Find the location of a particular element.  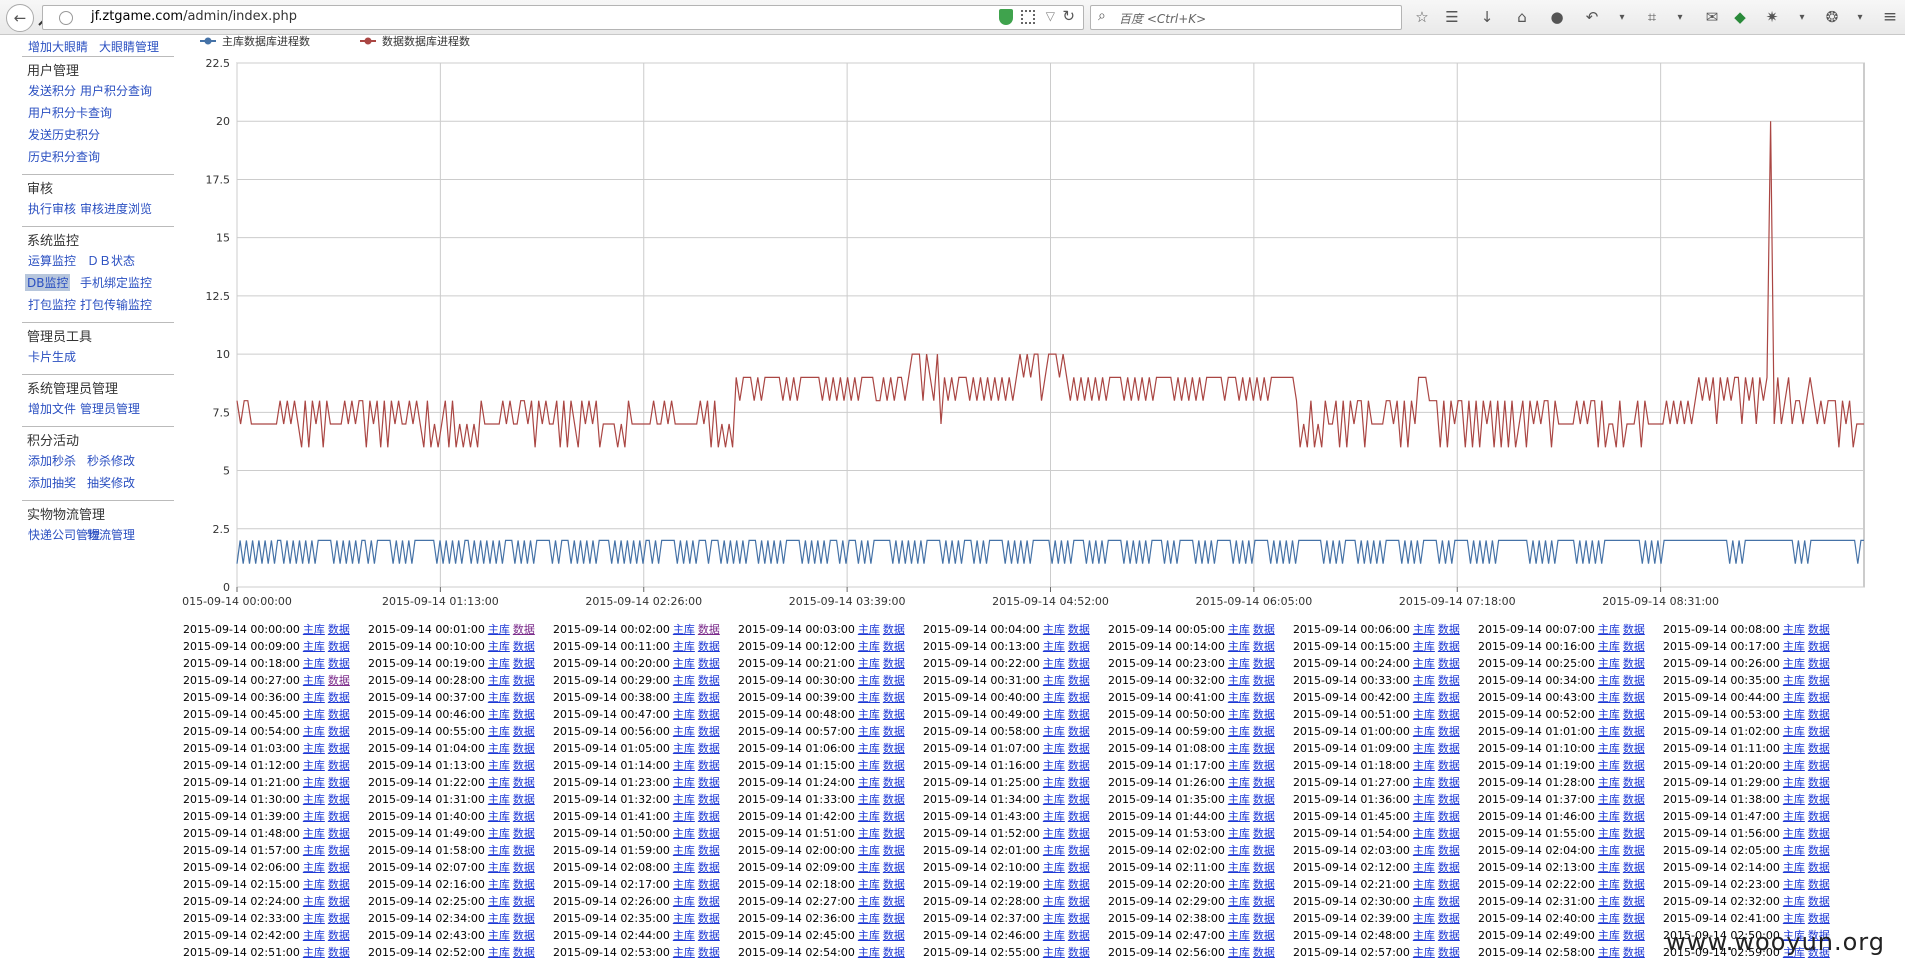

shield-check-icon is located at coordinates (1006, 17).